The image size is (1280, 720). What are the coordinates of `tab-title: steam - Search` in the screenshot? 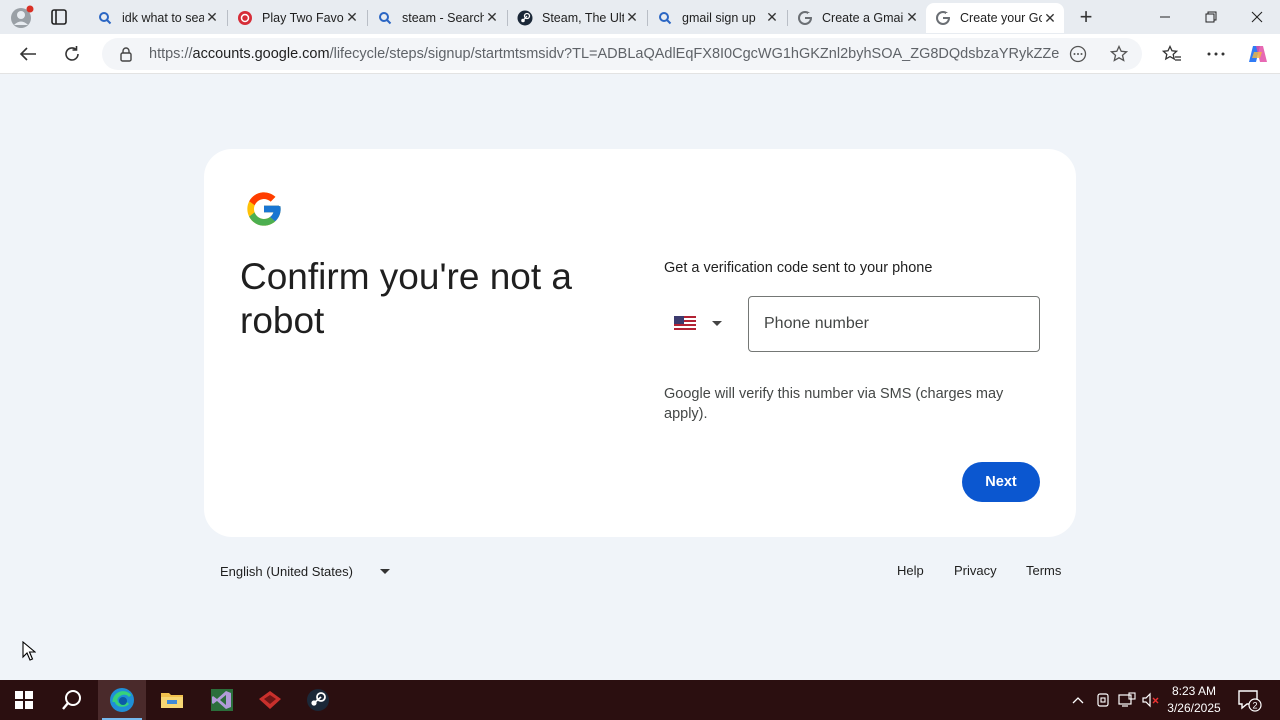 It's located at (443, 17).